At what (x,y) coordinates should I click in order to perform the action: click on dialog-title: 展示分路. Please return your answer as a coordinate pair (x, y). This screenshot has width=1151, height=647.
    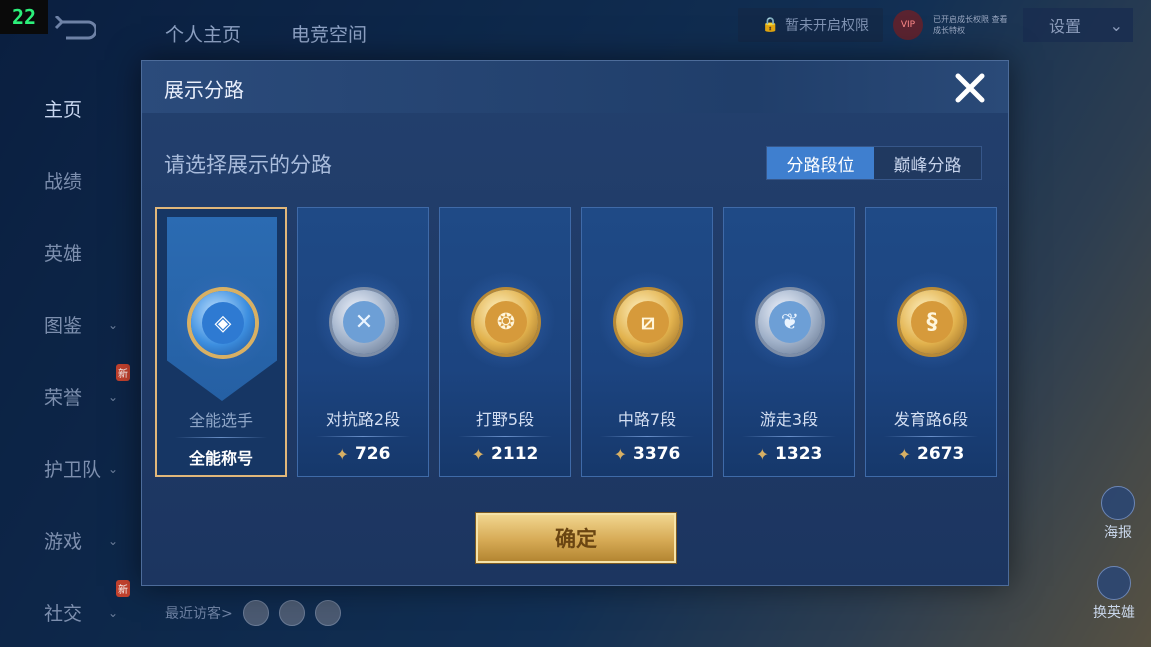
    Looking at the image, I should click on (204, 90).